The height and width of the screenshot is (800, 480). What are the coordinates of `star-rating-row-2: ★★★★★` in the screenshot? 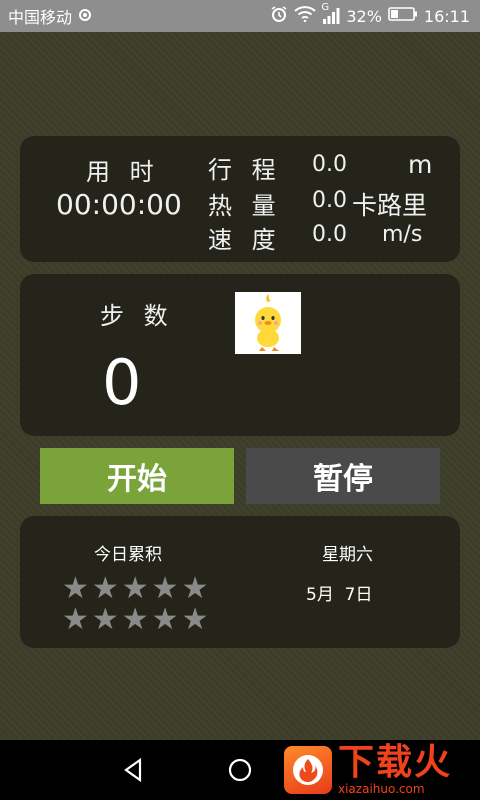 It's located at (137, 619).